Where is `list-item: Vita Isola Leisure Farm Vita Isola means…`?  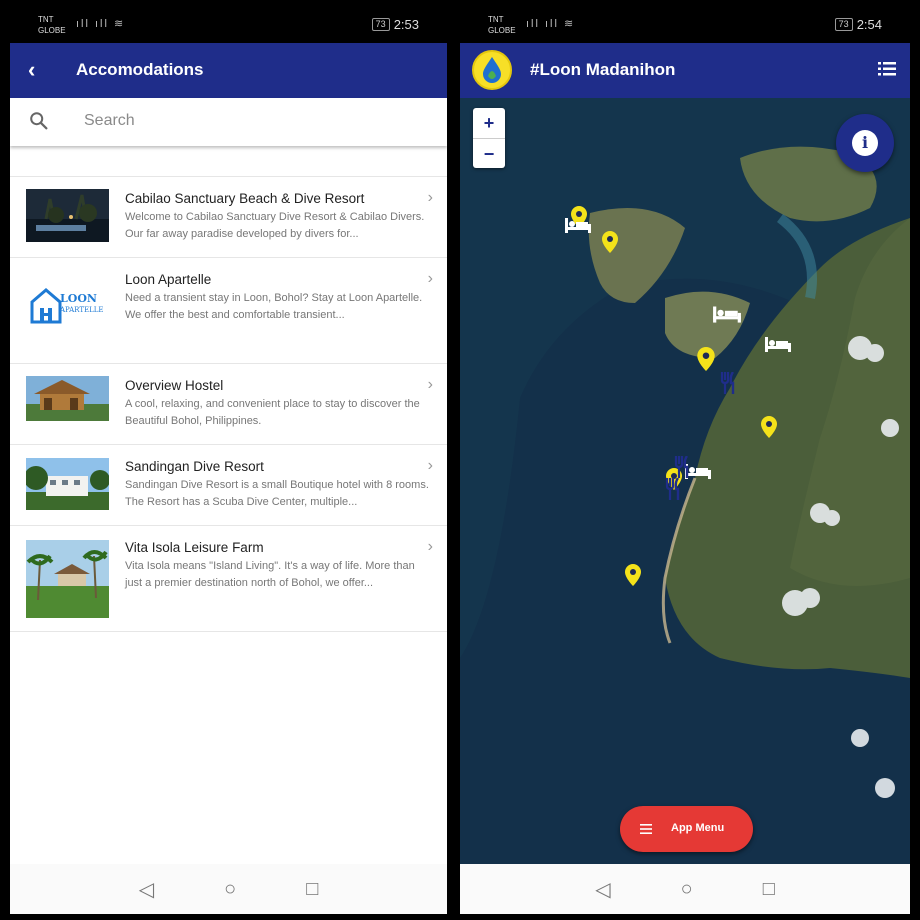 list-item: Vita Isola Leisure Farm Vita Isola means… is located at coordinates (228, 579).